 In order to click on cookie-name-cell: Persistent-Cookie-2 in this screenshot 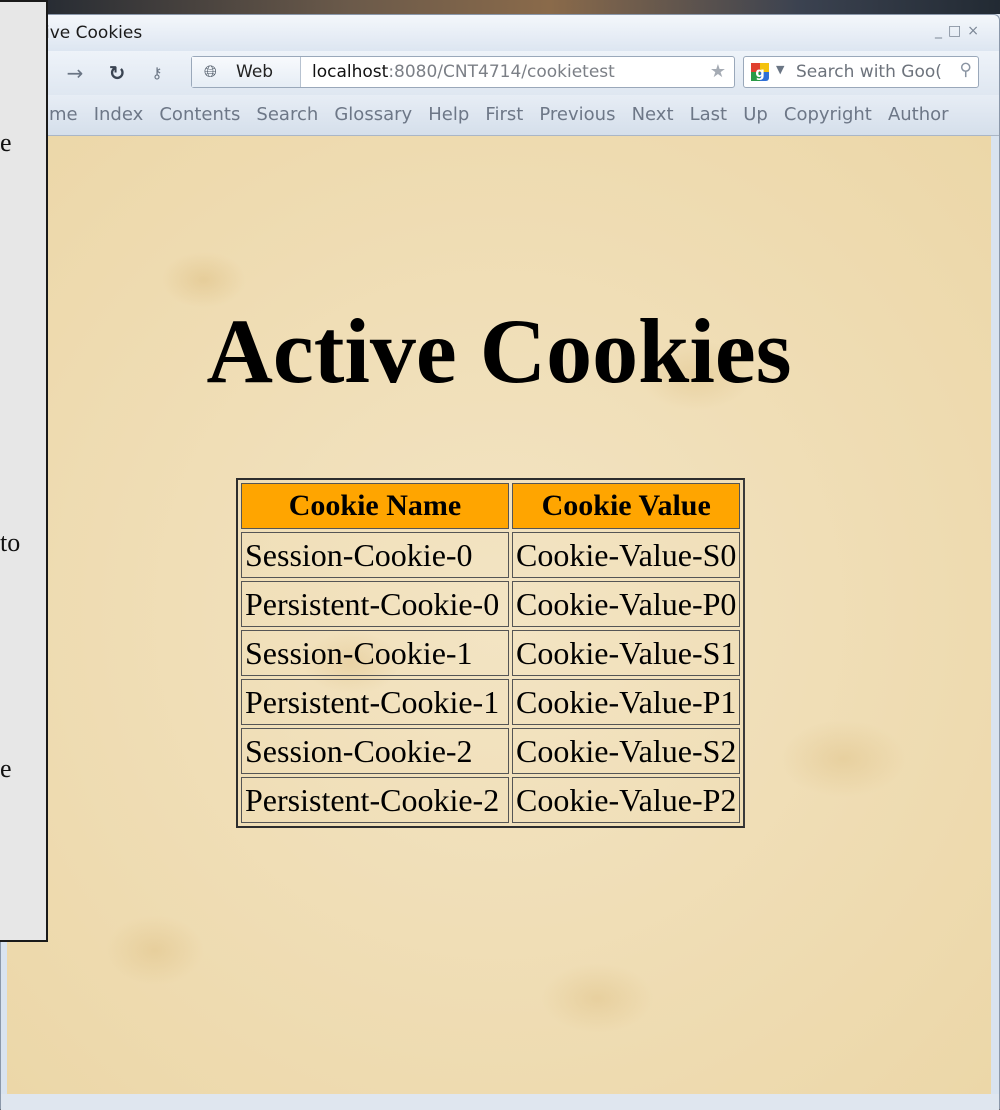, I will do `click(375, 800)`.